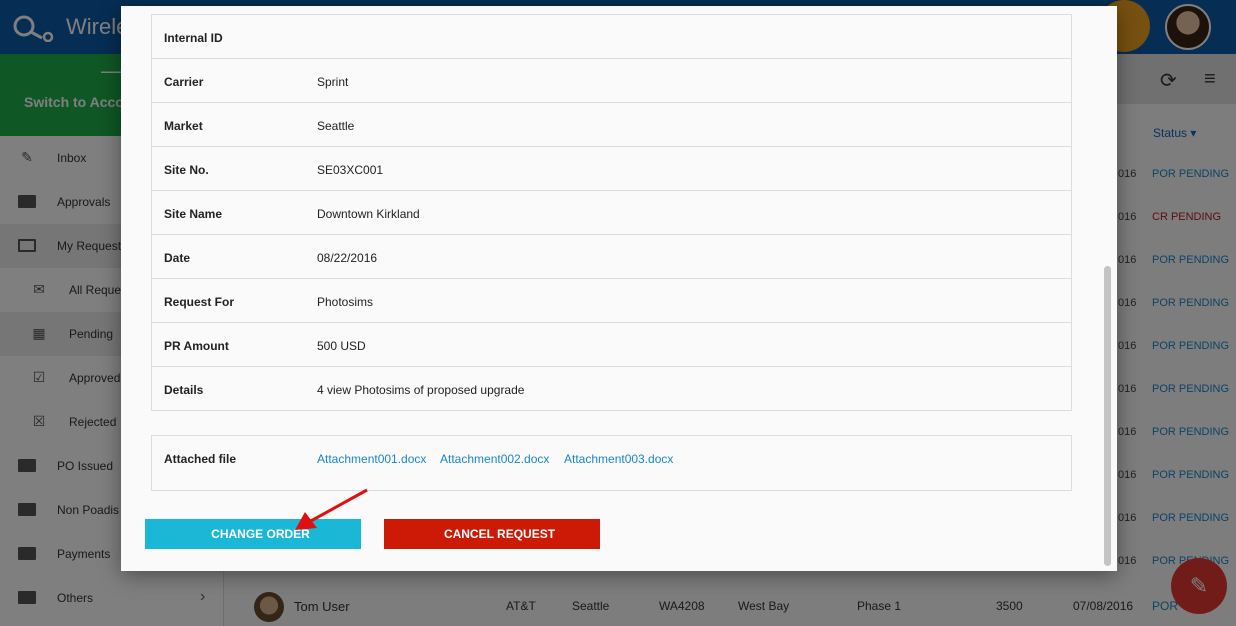 Image resolution: width=1236 pixels, height=626 pixels. Describe the element at coordinates (371, 459) in the screenshot. I see `attachment-link: Attachment001.docx` at that location.